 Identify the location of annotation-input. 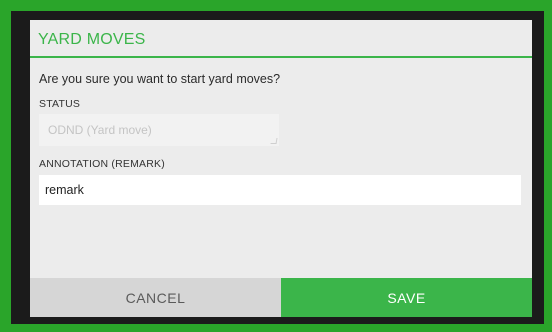
(280, 190).